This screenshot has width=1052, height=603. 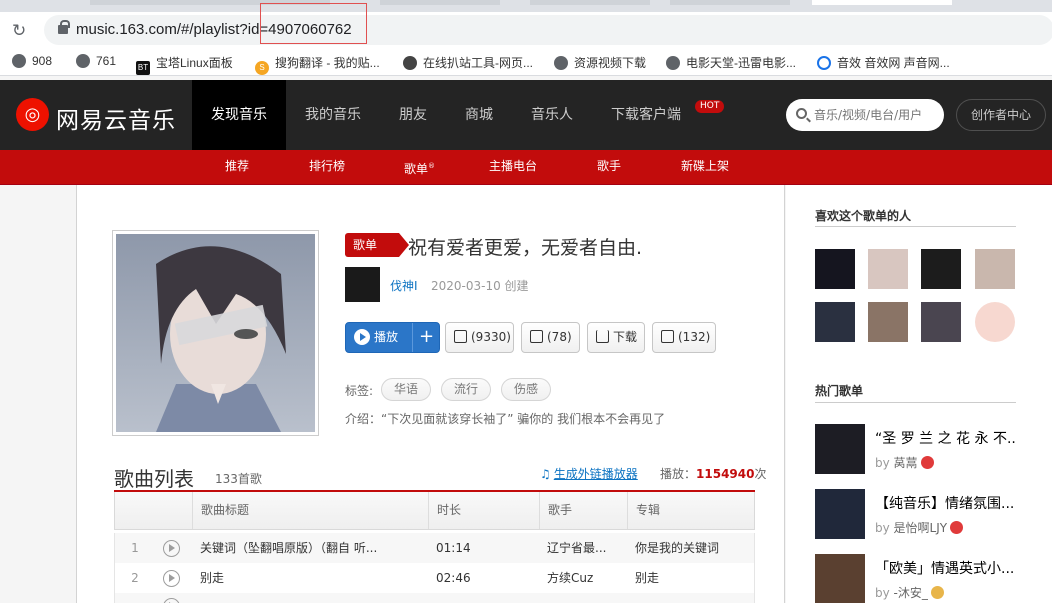 What do you see at coordinates (915, 226) in the screenshot?
I see `sidebar-divider` at bounding box center [915, 226].